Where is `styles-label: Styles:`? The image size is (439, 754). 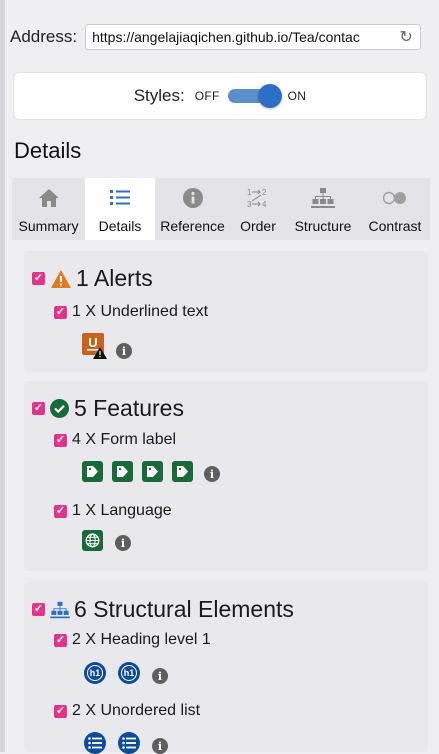 styles-label: Styles: is located at coordinates (159, 95).